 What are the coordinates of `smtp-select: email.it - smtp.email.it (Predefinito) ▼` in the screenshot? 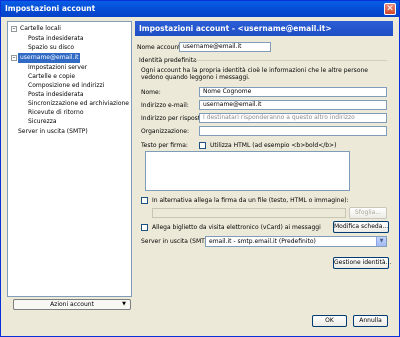 It's located at (296, 241).